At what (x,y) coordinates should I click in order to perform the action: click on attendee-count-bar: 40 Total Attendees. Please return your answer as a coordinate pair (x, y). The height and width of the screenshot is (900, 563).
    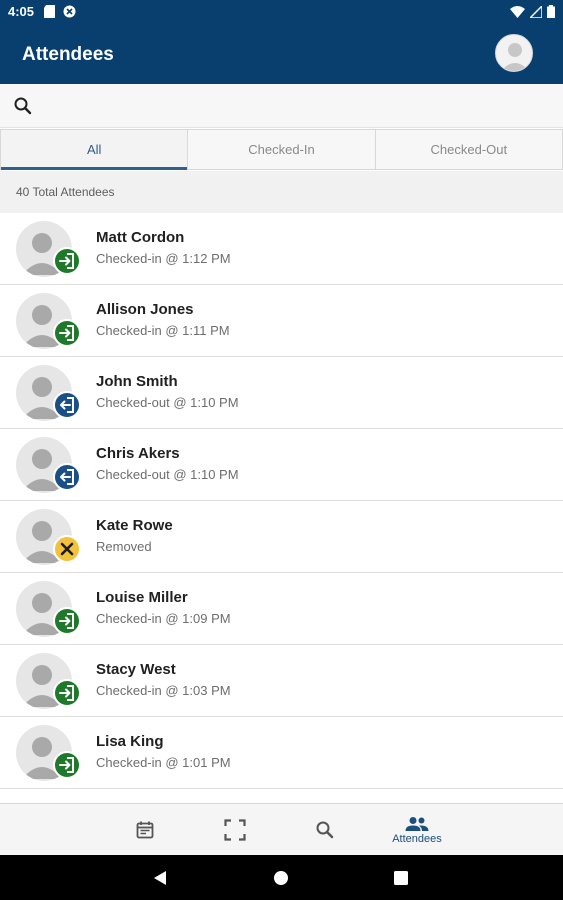
    Looking at the image, I should click on (281, 192).